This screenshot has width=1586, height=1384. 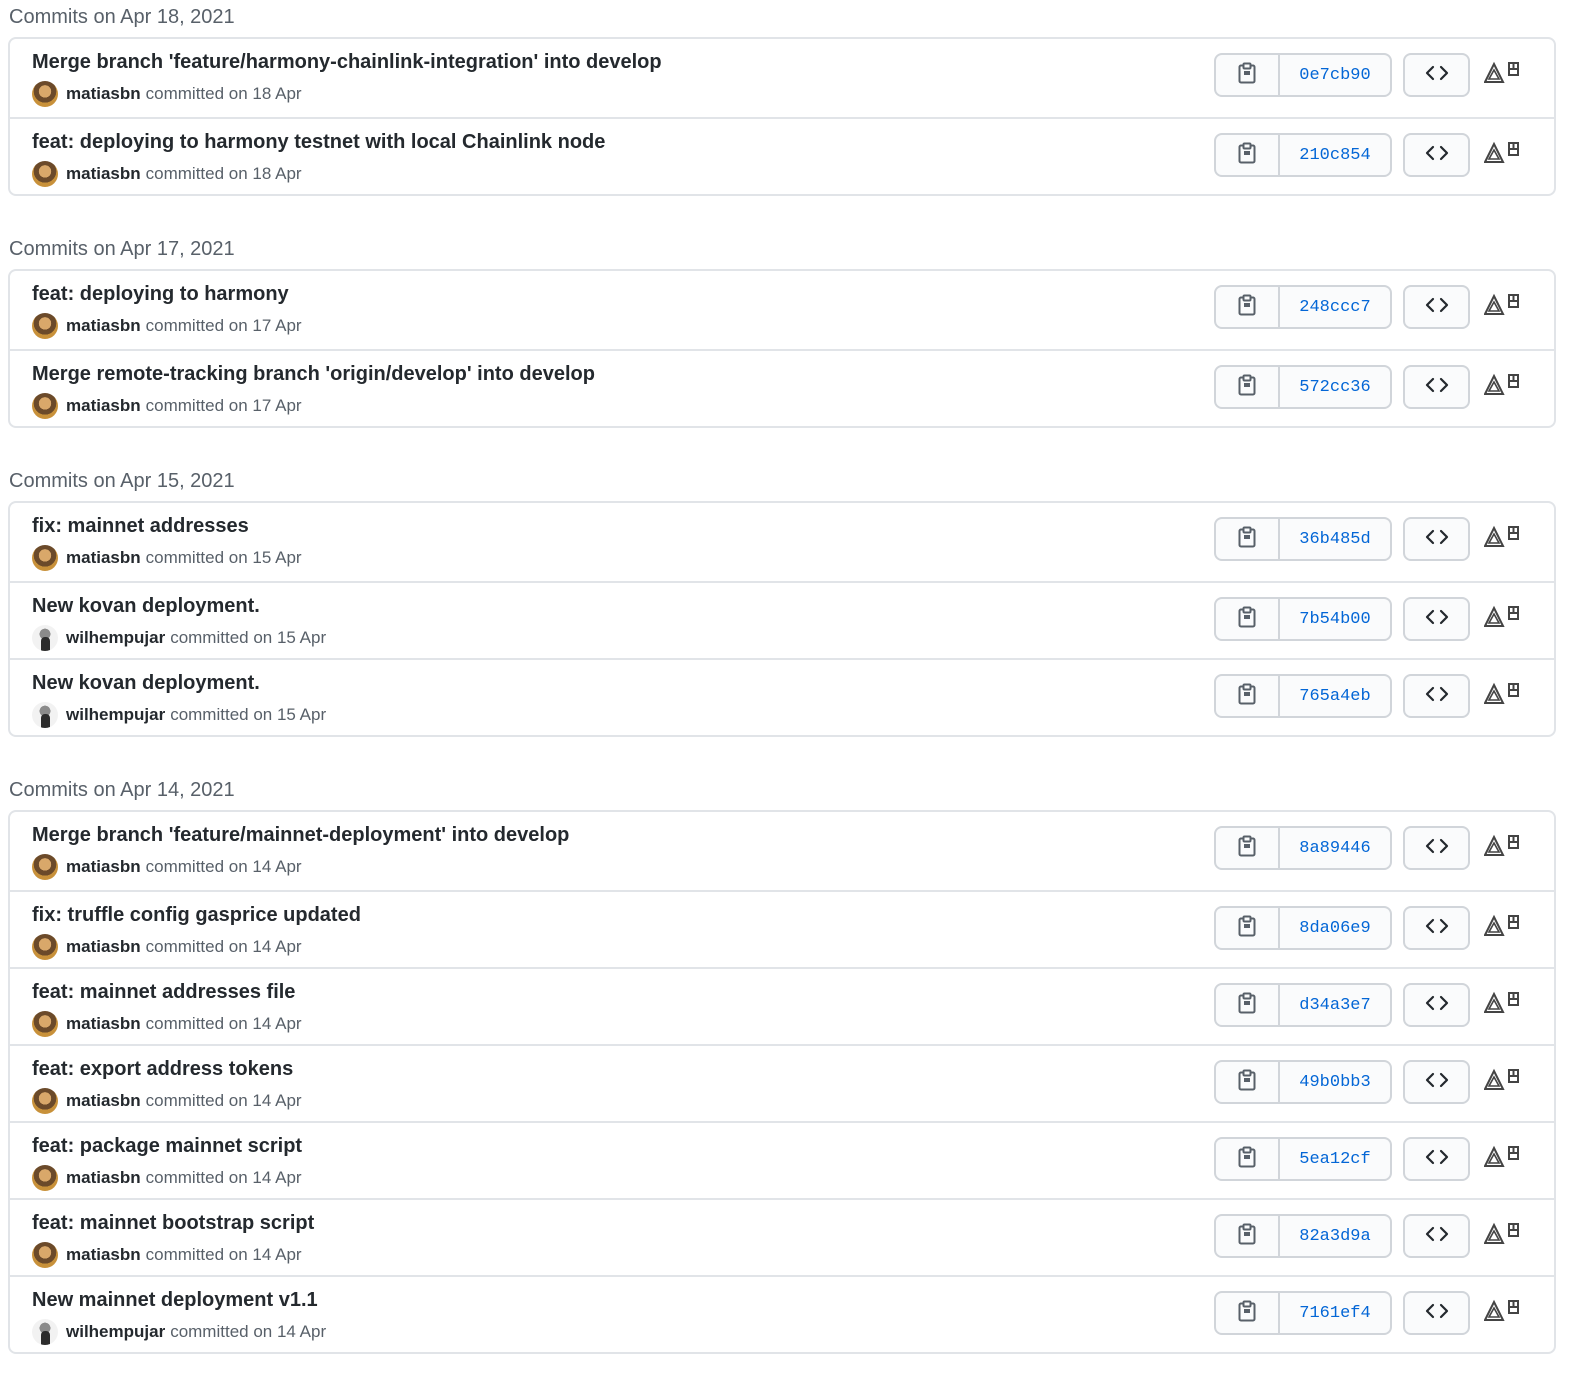 I want to click on commit-sha-link: 5ea12cf, so click(x=1335, y=1159).